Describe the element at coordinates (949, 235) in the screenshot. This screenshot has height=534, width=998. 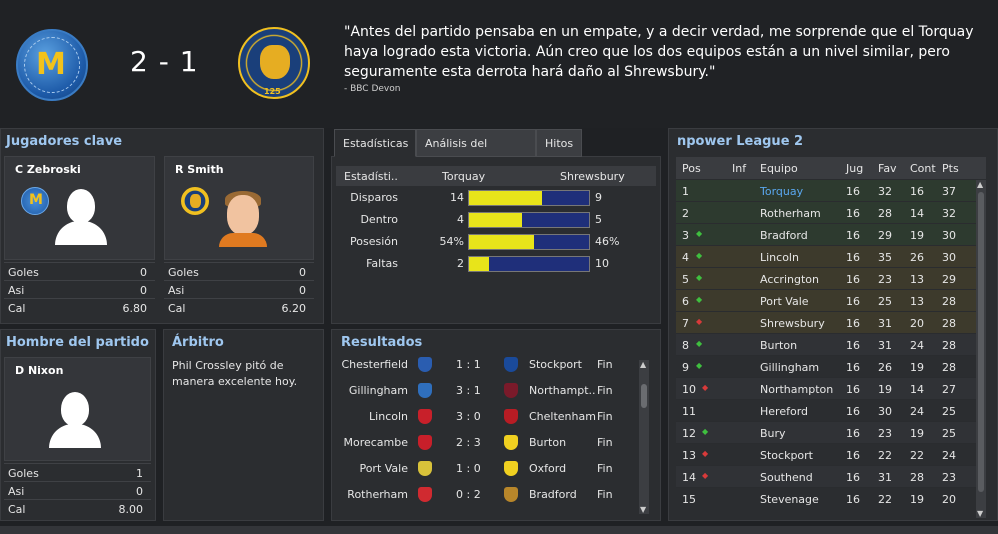
I see `row-pts: 30` at that location.